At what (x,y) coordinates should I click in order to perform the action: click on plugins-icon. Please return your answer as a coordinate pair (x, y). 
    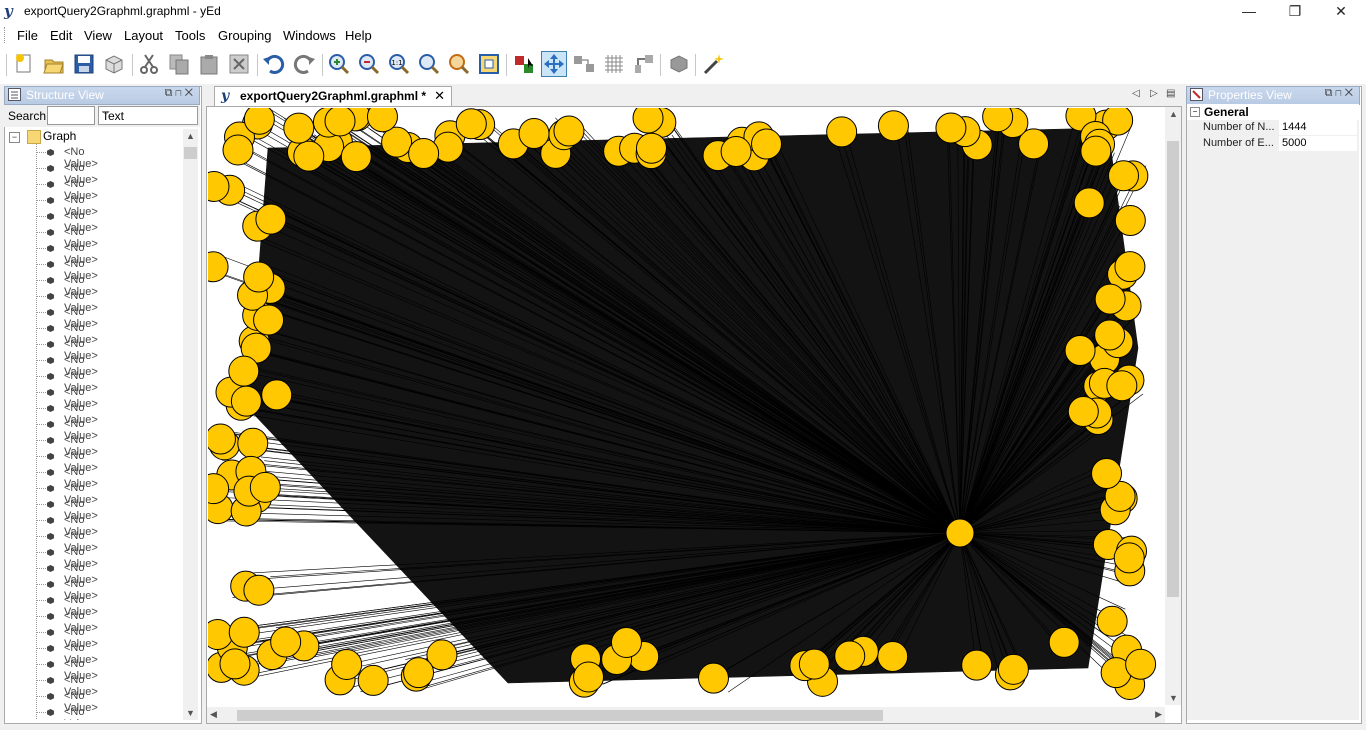
    Looking at the image, I should click on (679, 64).